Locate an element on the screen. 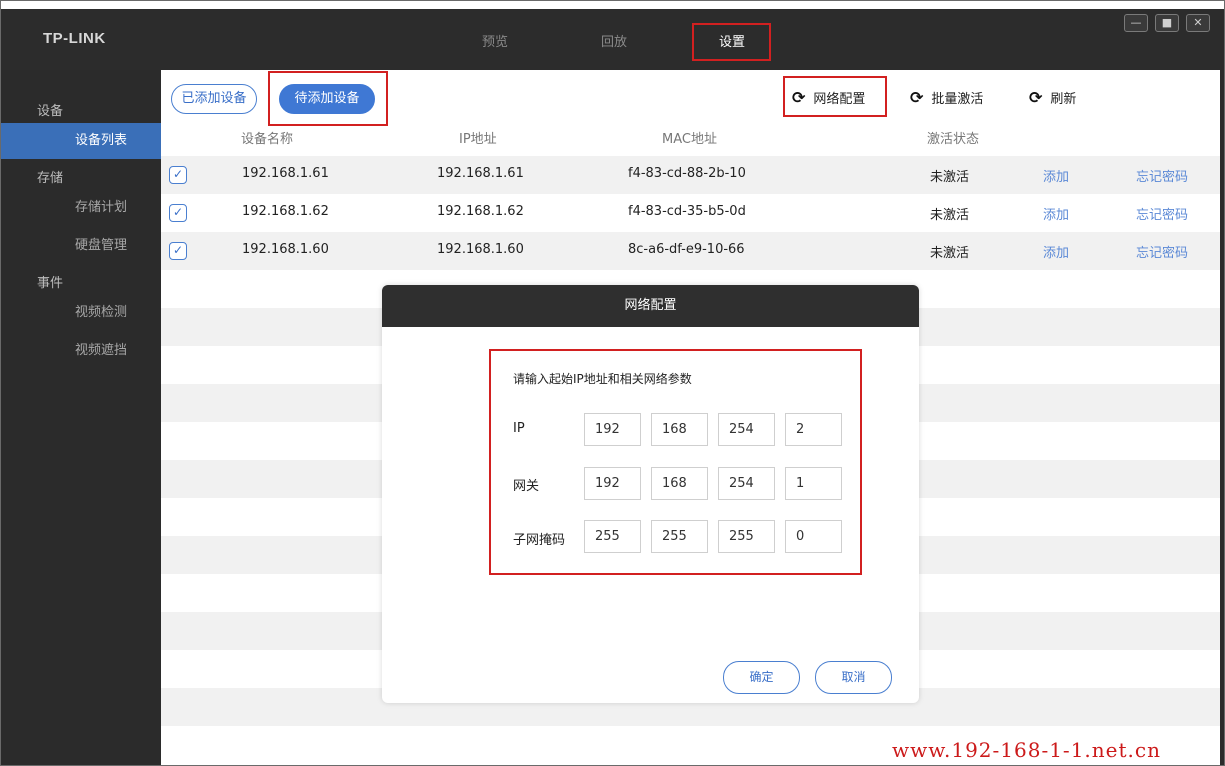  mask-octet-3: 255 is located at coordinates (746, 536).